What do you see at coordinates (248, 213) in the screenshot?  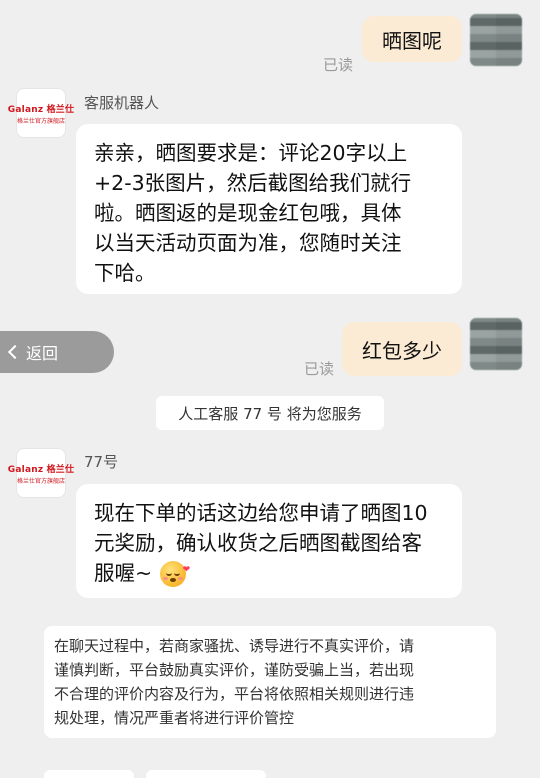 I see `message-line: 啦。晒图返的是现金红包哦，具体` at bounding box center [248, 213].